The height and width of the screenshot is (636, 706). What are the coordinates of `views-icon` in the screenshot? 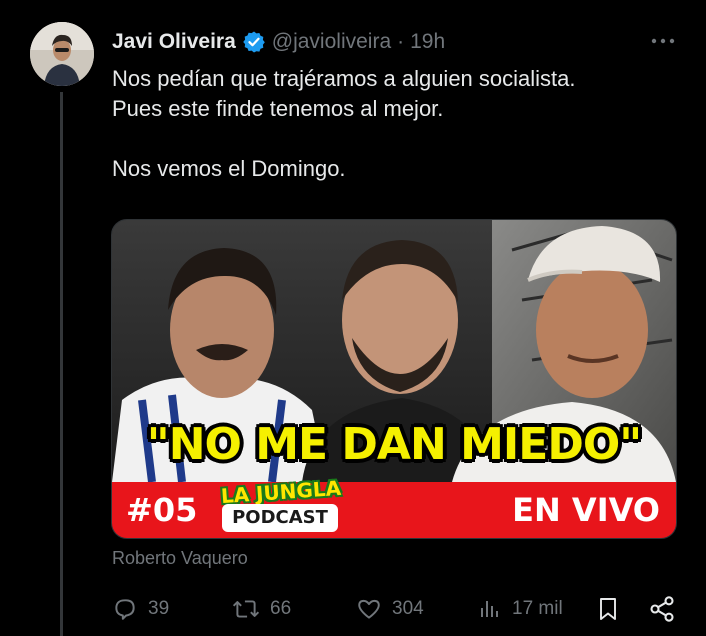 It's located at (489, 609).